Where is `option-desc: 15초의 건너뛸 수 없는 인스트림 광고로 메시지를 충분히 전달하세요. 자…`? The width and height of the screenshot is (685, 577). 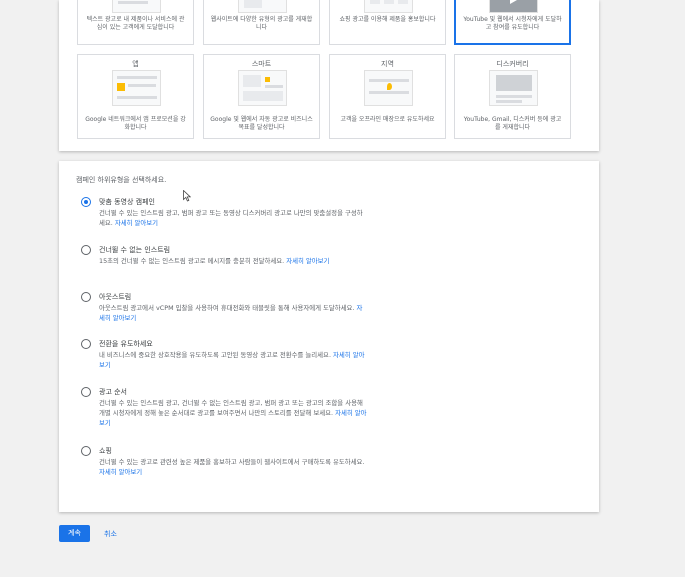
option-desc: 15초의 건너뛸 수 없는 인스트림 광고로 메시지를 충분히 전달하세요. 자… is located at coordinates (214, 261).